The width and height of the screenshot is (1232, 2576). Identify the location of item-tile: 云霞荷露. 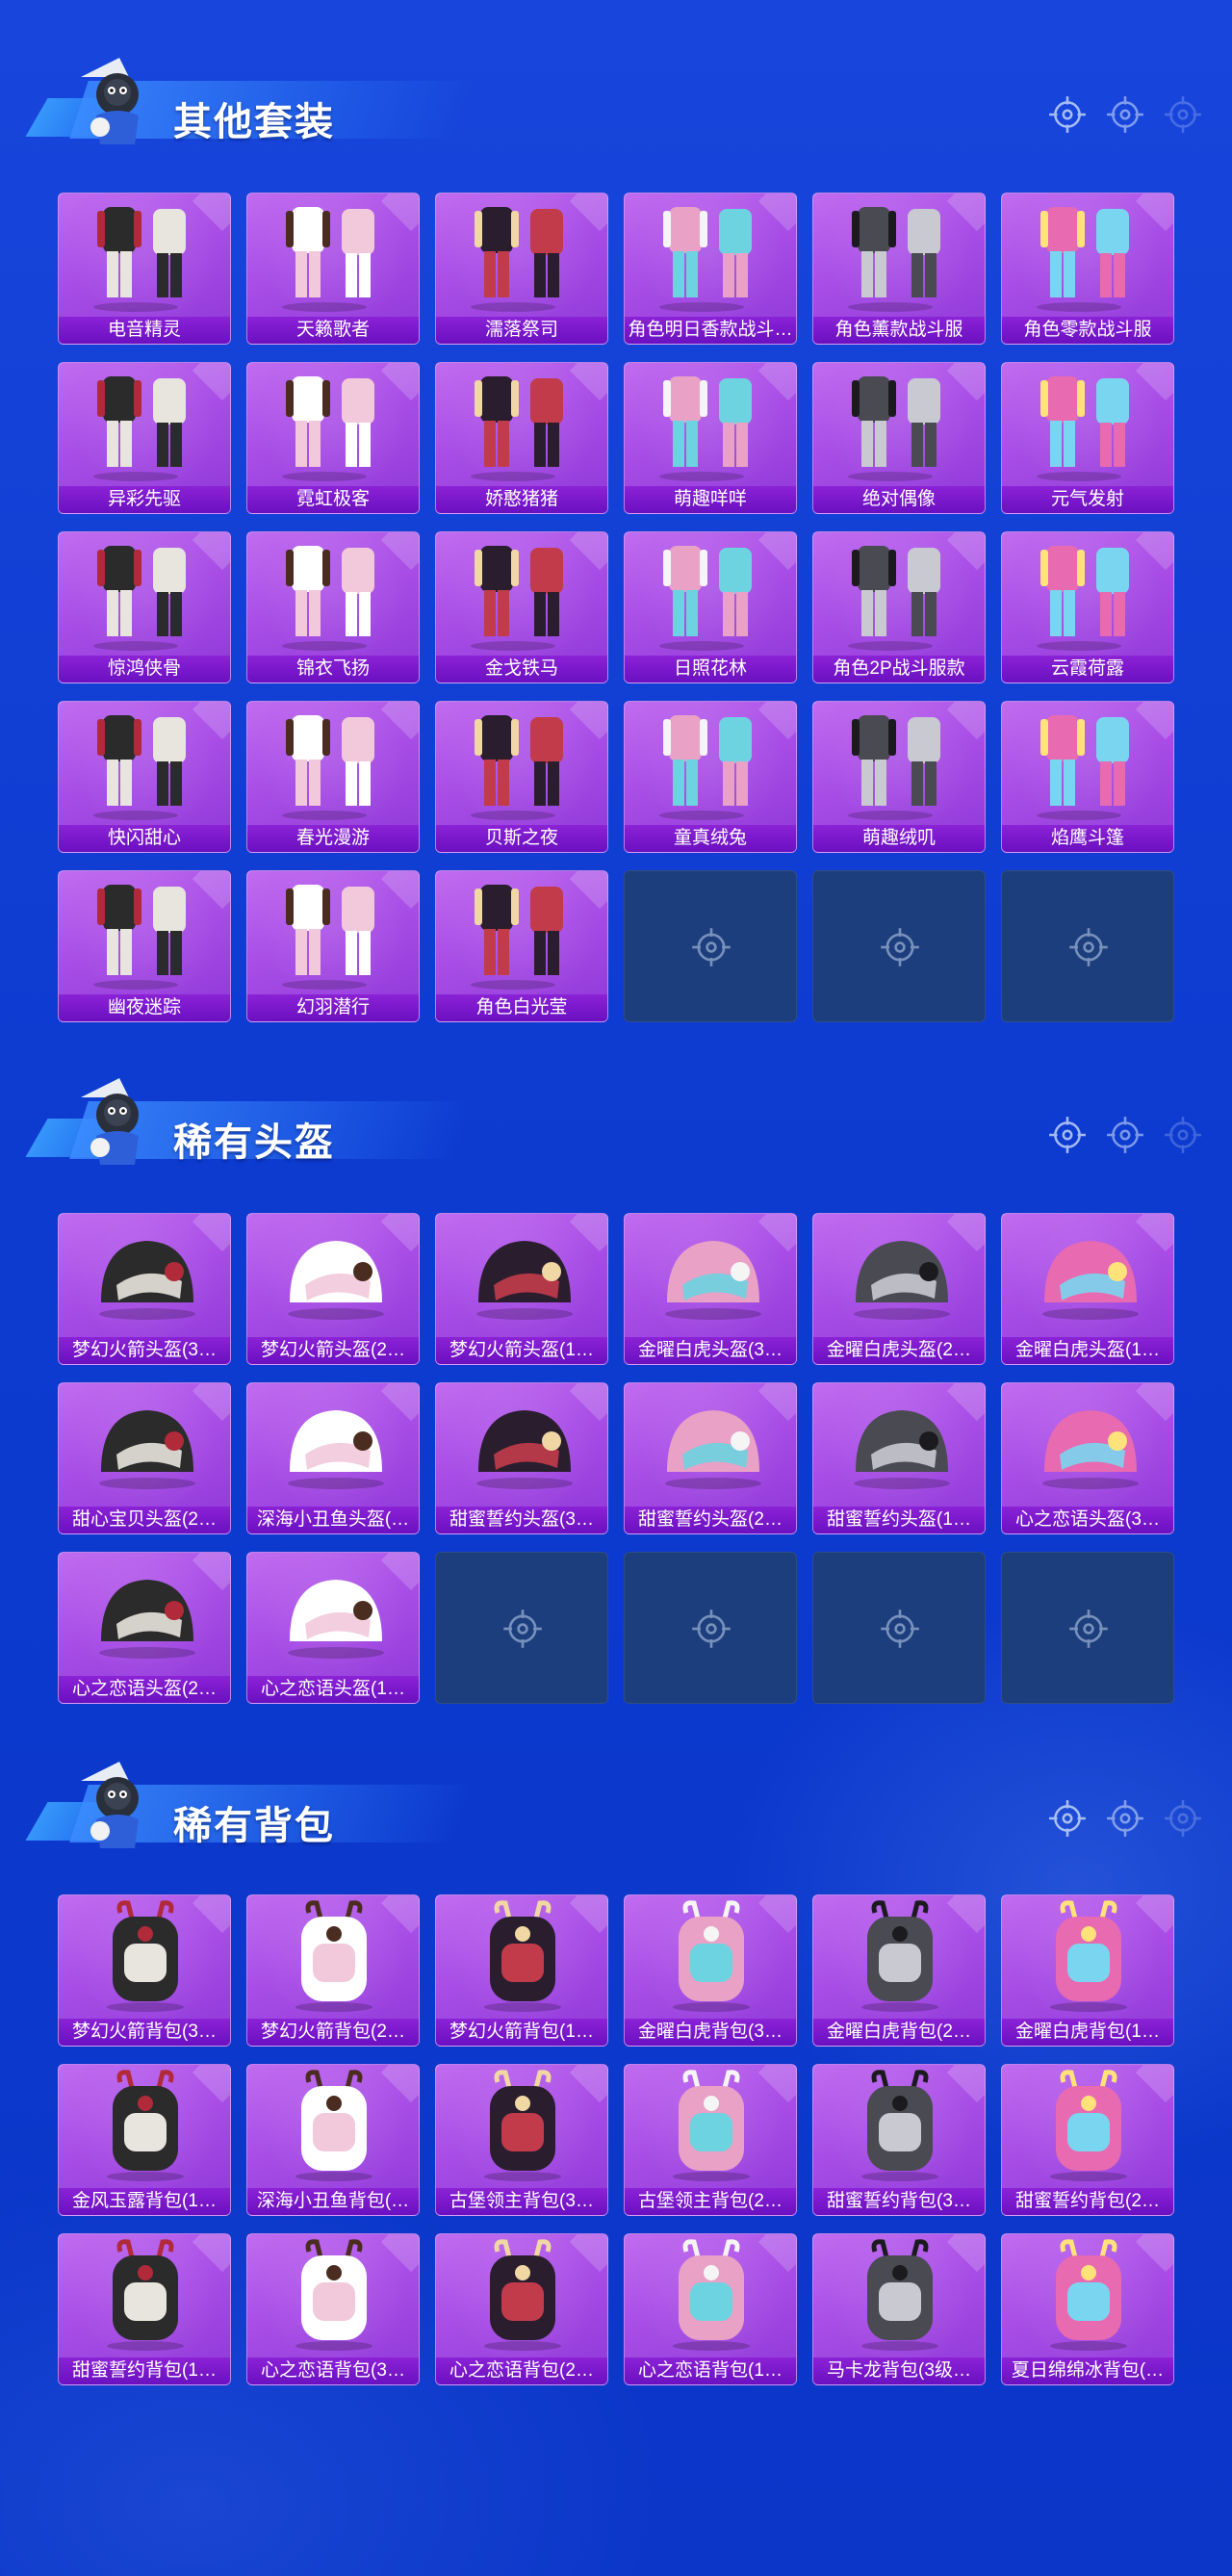
(1087, 607).